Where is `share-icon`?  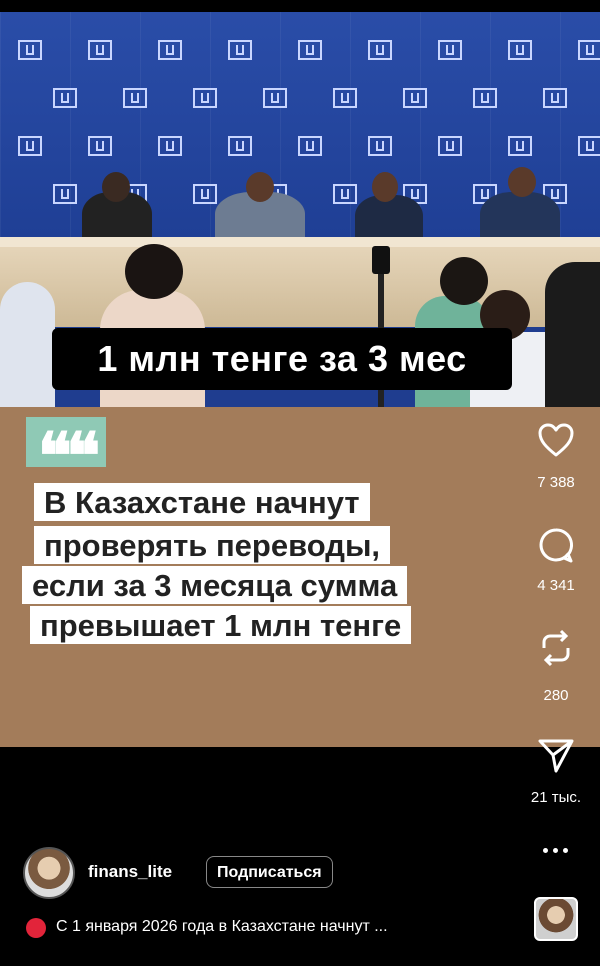
share-icon is located at coordinates (556, 755).